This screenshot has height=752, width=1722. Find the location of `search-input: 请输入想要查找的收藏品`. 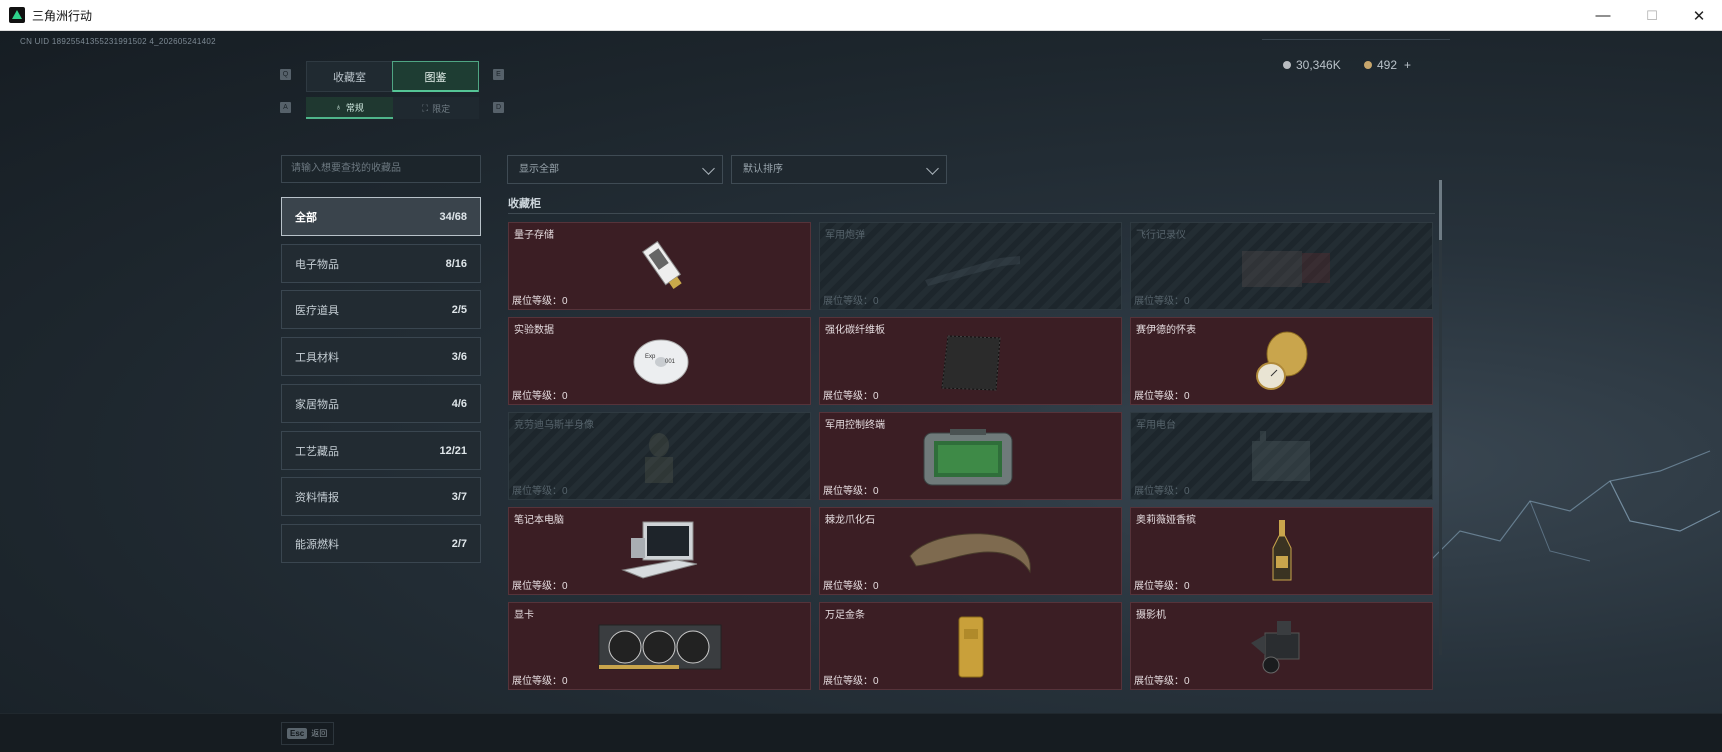

search-input: 请输入想要查找的收藏品 is located at coordinates (381, 169).